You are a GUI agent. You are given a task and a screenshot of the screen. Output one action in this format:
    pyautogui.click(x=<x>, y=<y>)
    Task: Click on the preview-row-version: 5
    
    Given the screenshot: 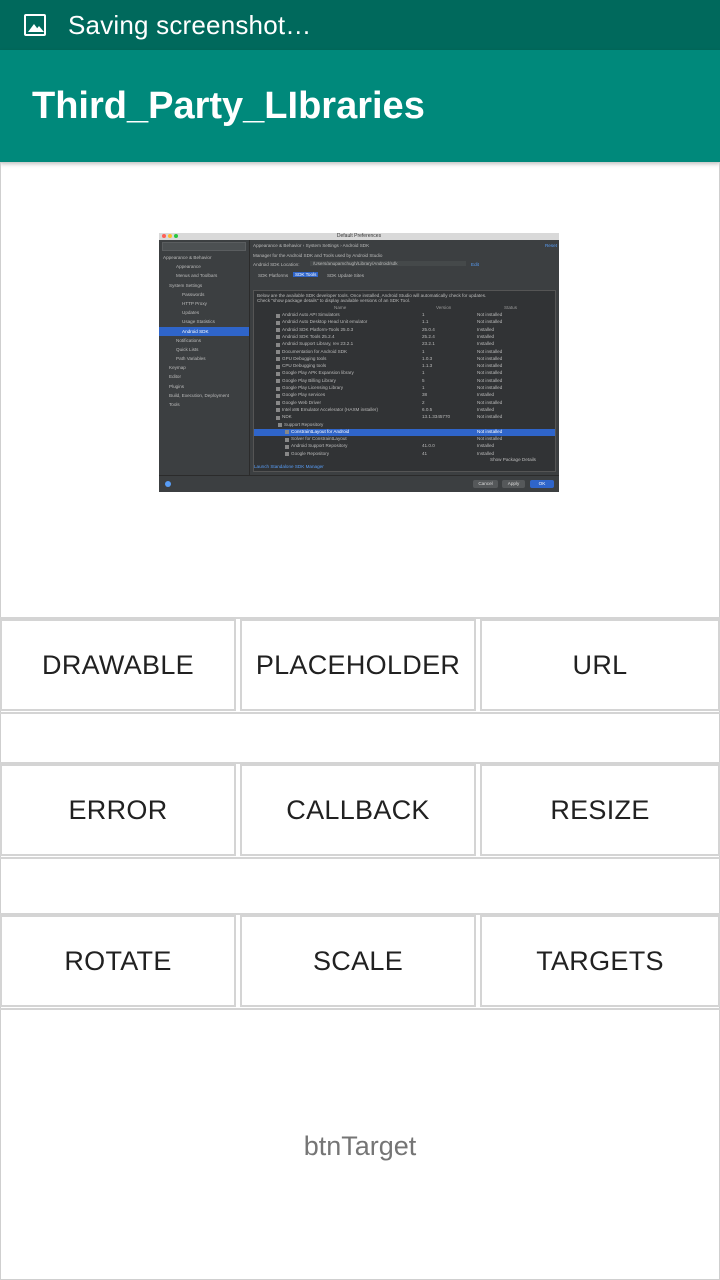 What is the action you would take?
    pyautogui.click(x=423, y=380)
    